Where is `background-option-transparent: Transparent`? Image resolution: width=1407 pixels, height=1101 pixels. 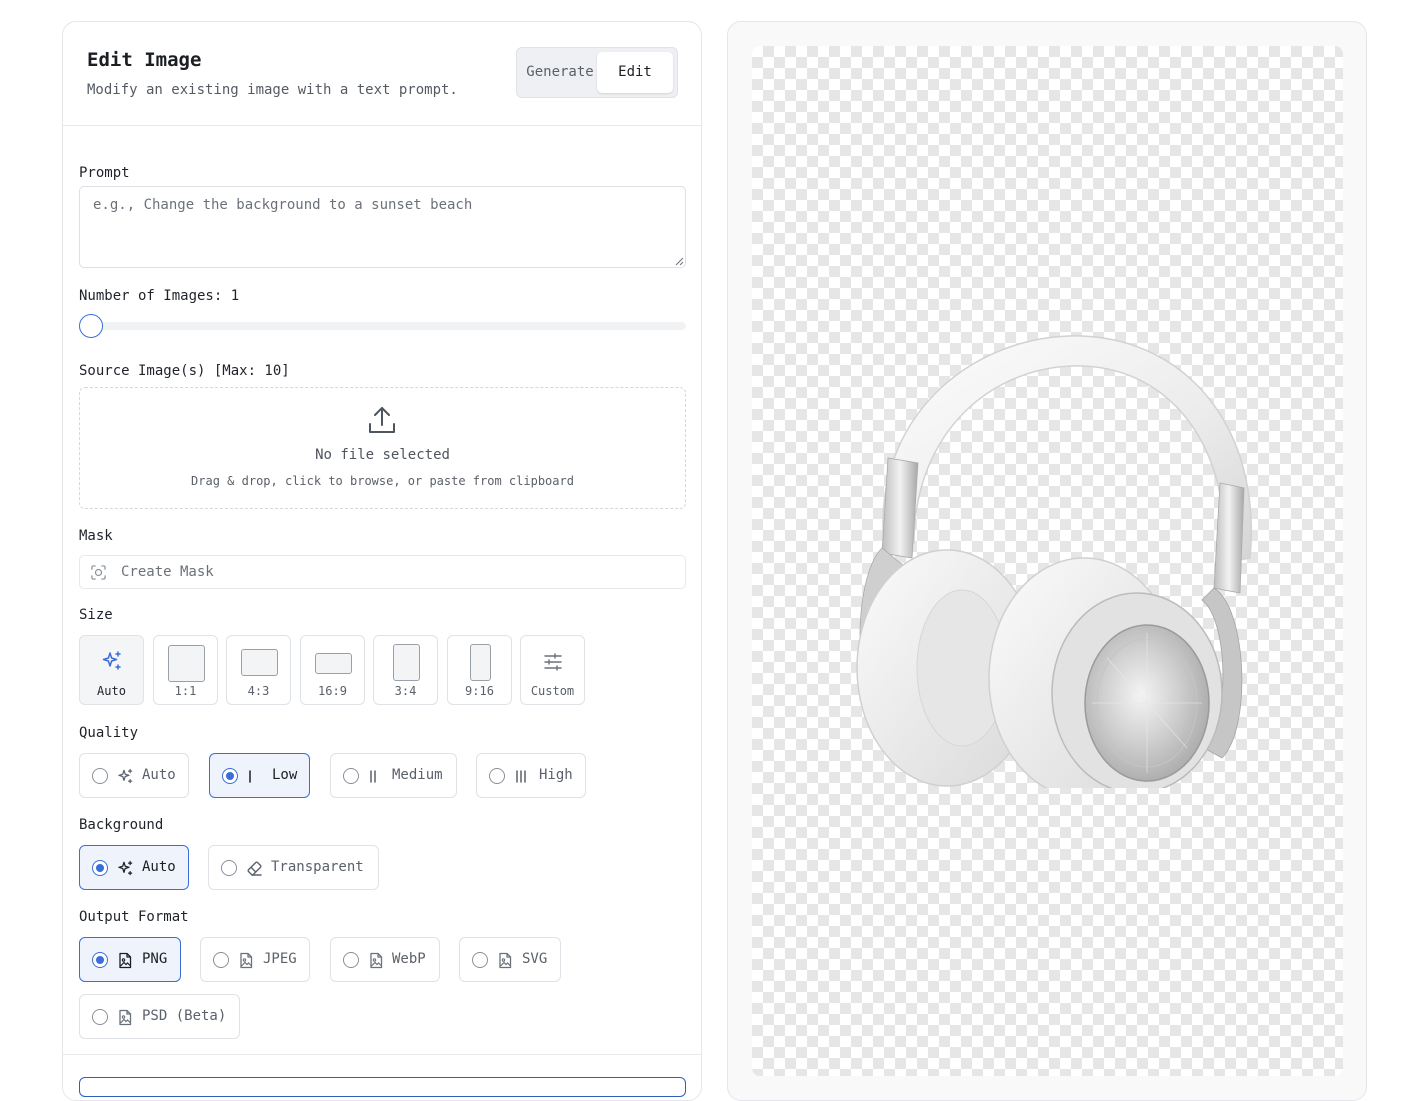 background-option-transparent: Transparent is located at coordinates (293, 867).